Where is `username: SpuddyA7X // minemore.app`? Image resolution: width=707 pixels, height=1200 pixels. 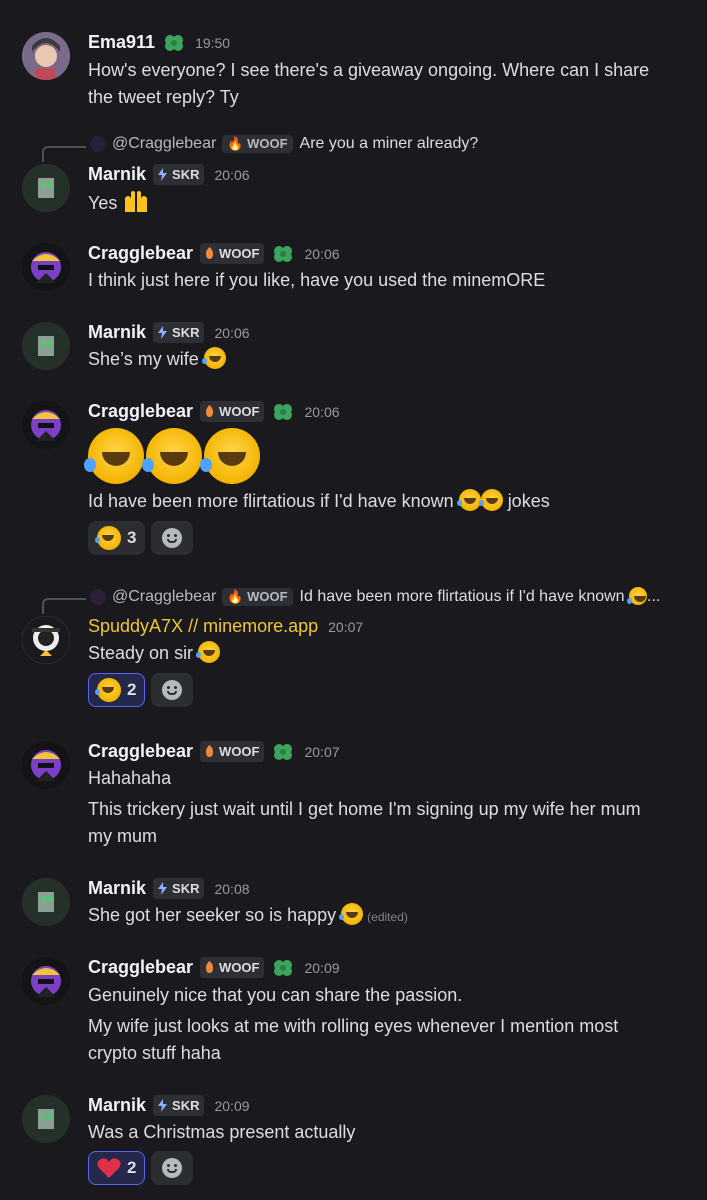 username: SpuddyA7X // minemore.app is located at coordinates (203, 626).